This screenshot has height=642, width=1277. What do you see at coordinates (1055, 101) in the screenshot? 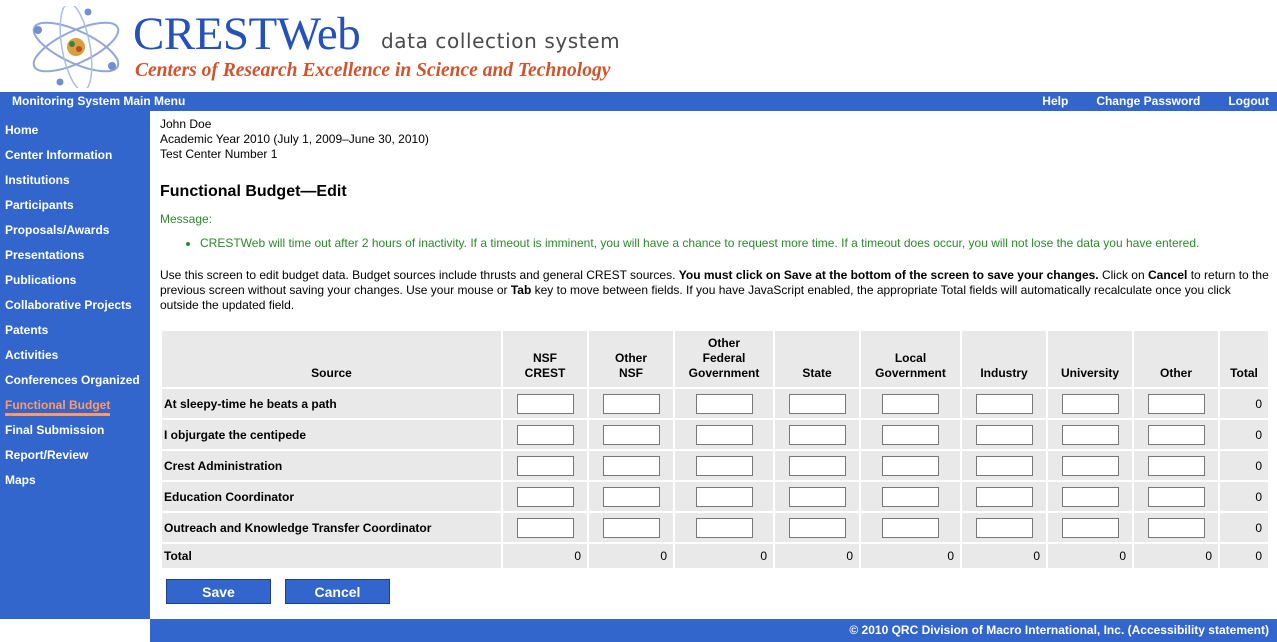
I see `help-link: Help` at bounding box center [1055, 101].